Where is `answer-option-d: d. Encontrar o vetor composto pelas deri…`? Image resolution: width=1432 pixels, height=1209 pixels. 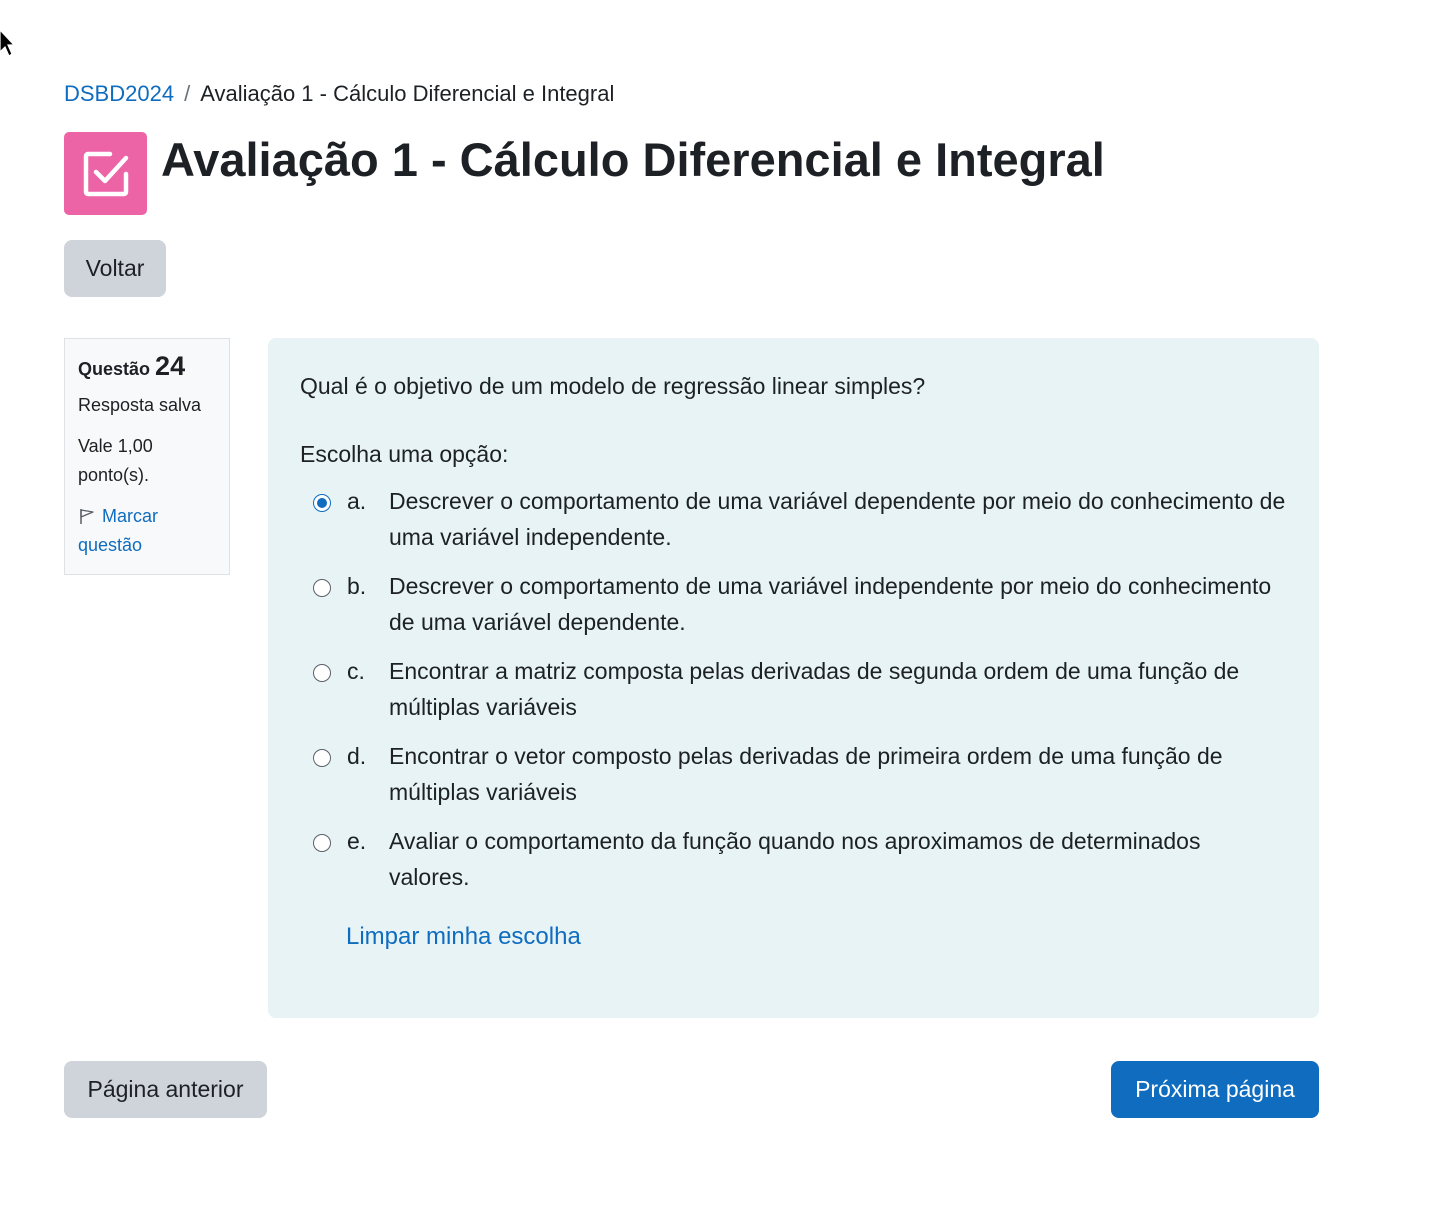 answer-option-d: d. Encontrar o vetor composto pelas deri… is located at coordinates (793, 776).